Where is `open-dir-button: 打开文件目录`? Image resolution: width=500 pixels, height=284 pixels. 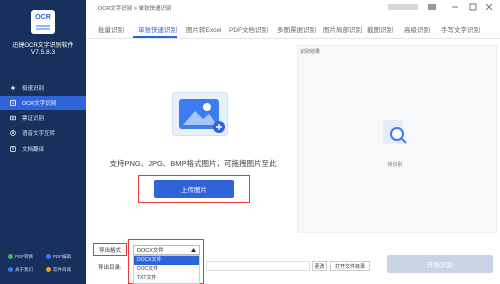 open-dir-button: 打开文件目录 is located at coordinates (350, 266).